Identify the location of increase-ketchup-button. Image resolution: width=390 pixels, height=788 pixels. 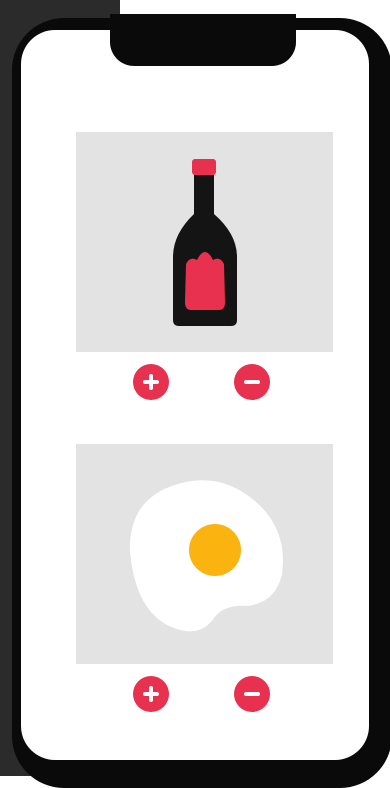
(151, 382).